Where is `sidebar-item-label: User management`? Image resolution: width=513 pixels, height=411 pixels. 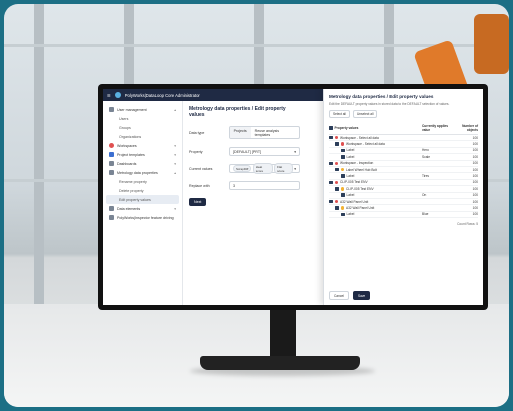 sidebar-item-label: User management is located at coordinates (132, 109).